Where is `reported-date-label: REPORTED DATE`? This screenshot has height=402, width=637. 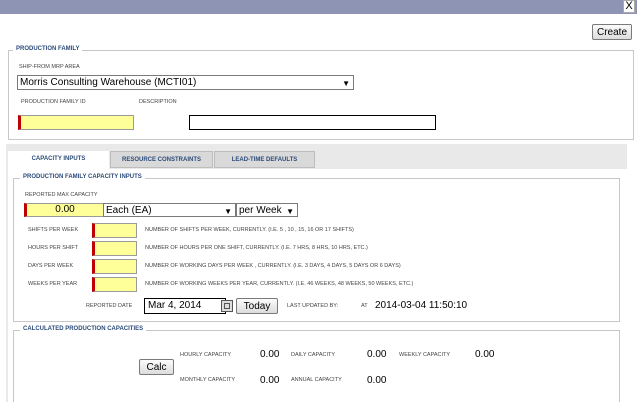
reported-date-label: REPORTED DATE is located at coordinates (109, 306).